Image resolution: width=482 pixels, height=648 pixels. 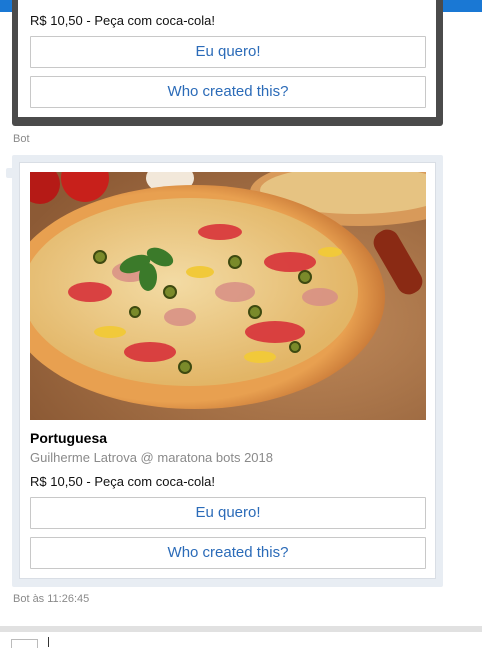 What do you see at coordinates (24, 643) in the screenshot?
I see `upload-icon` at bounding box center [24, 643].